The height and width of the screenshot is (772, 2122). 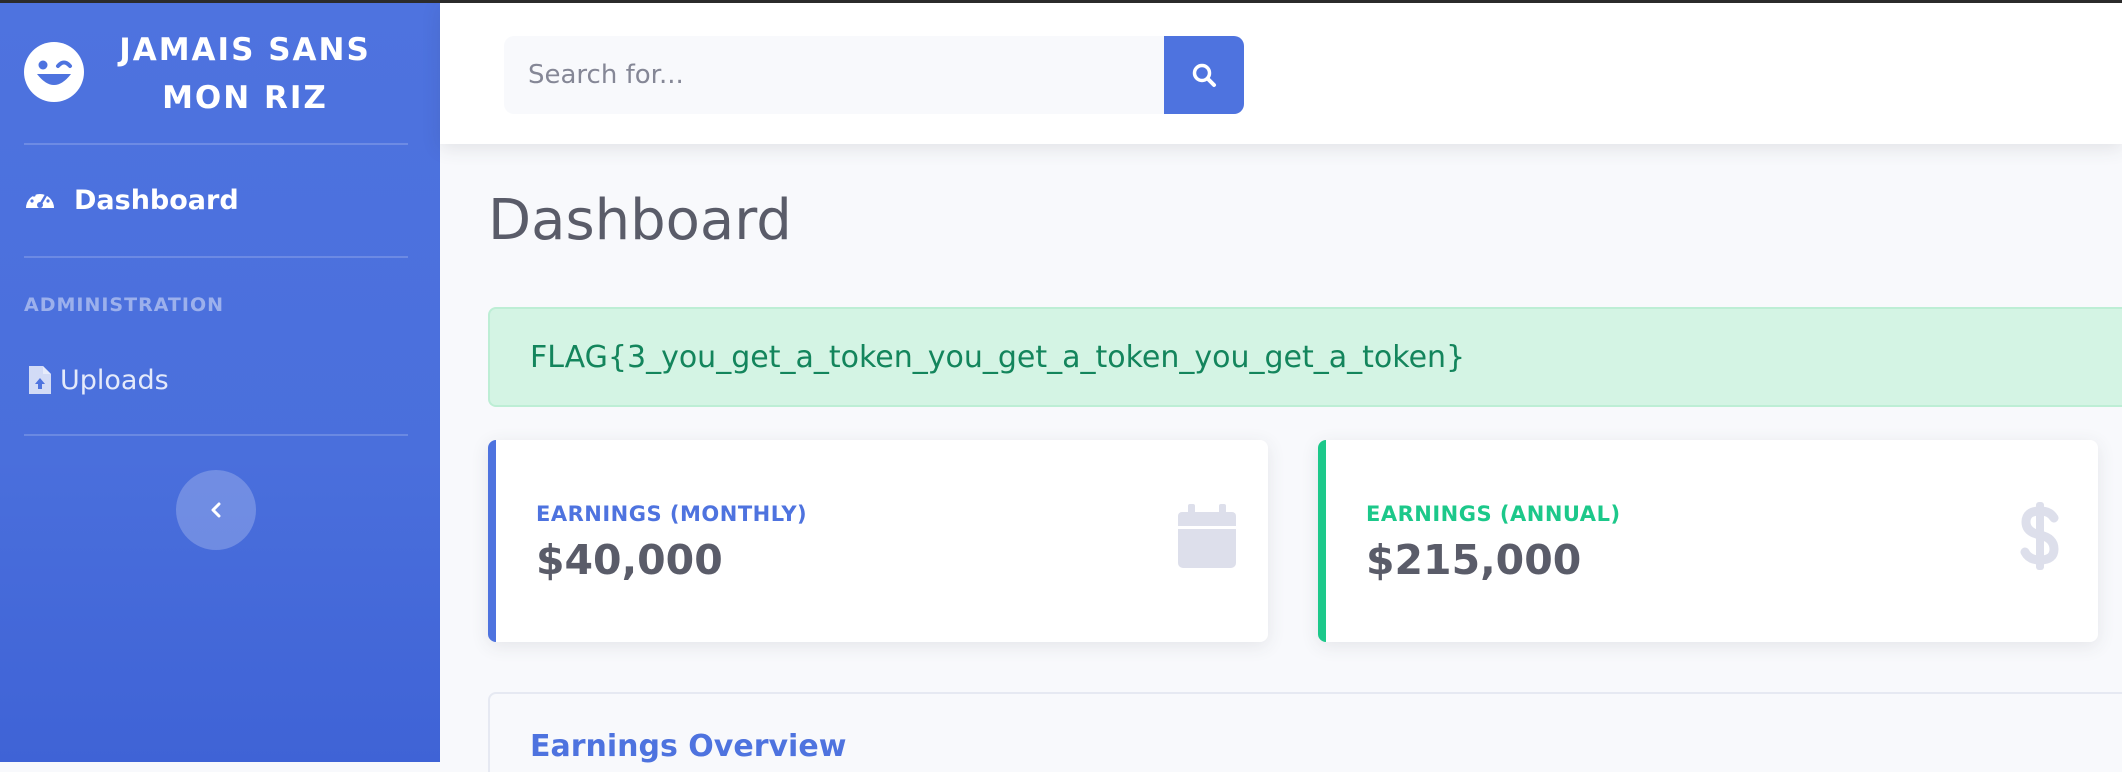 I want to click on sidebar-brand: JAMAIS SANS MON RIZ, so click(x=220, y=72).